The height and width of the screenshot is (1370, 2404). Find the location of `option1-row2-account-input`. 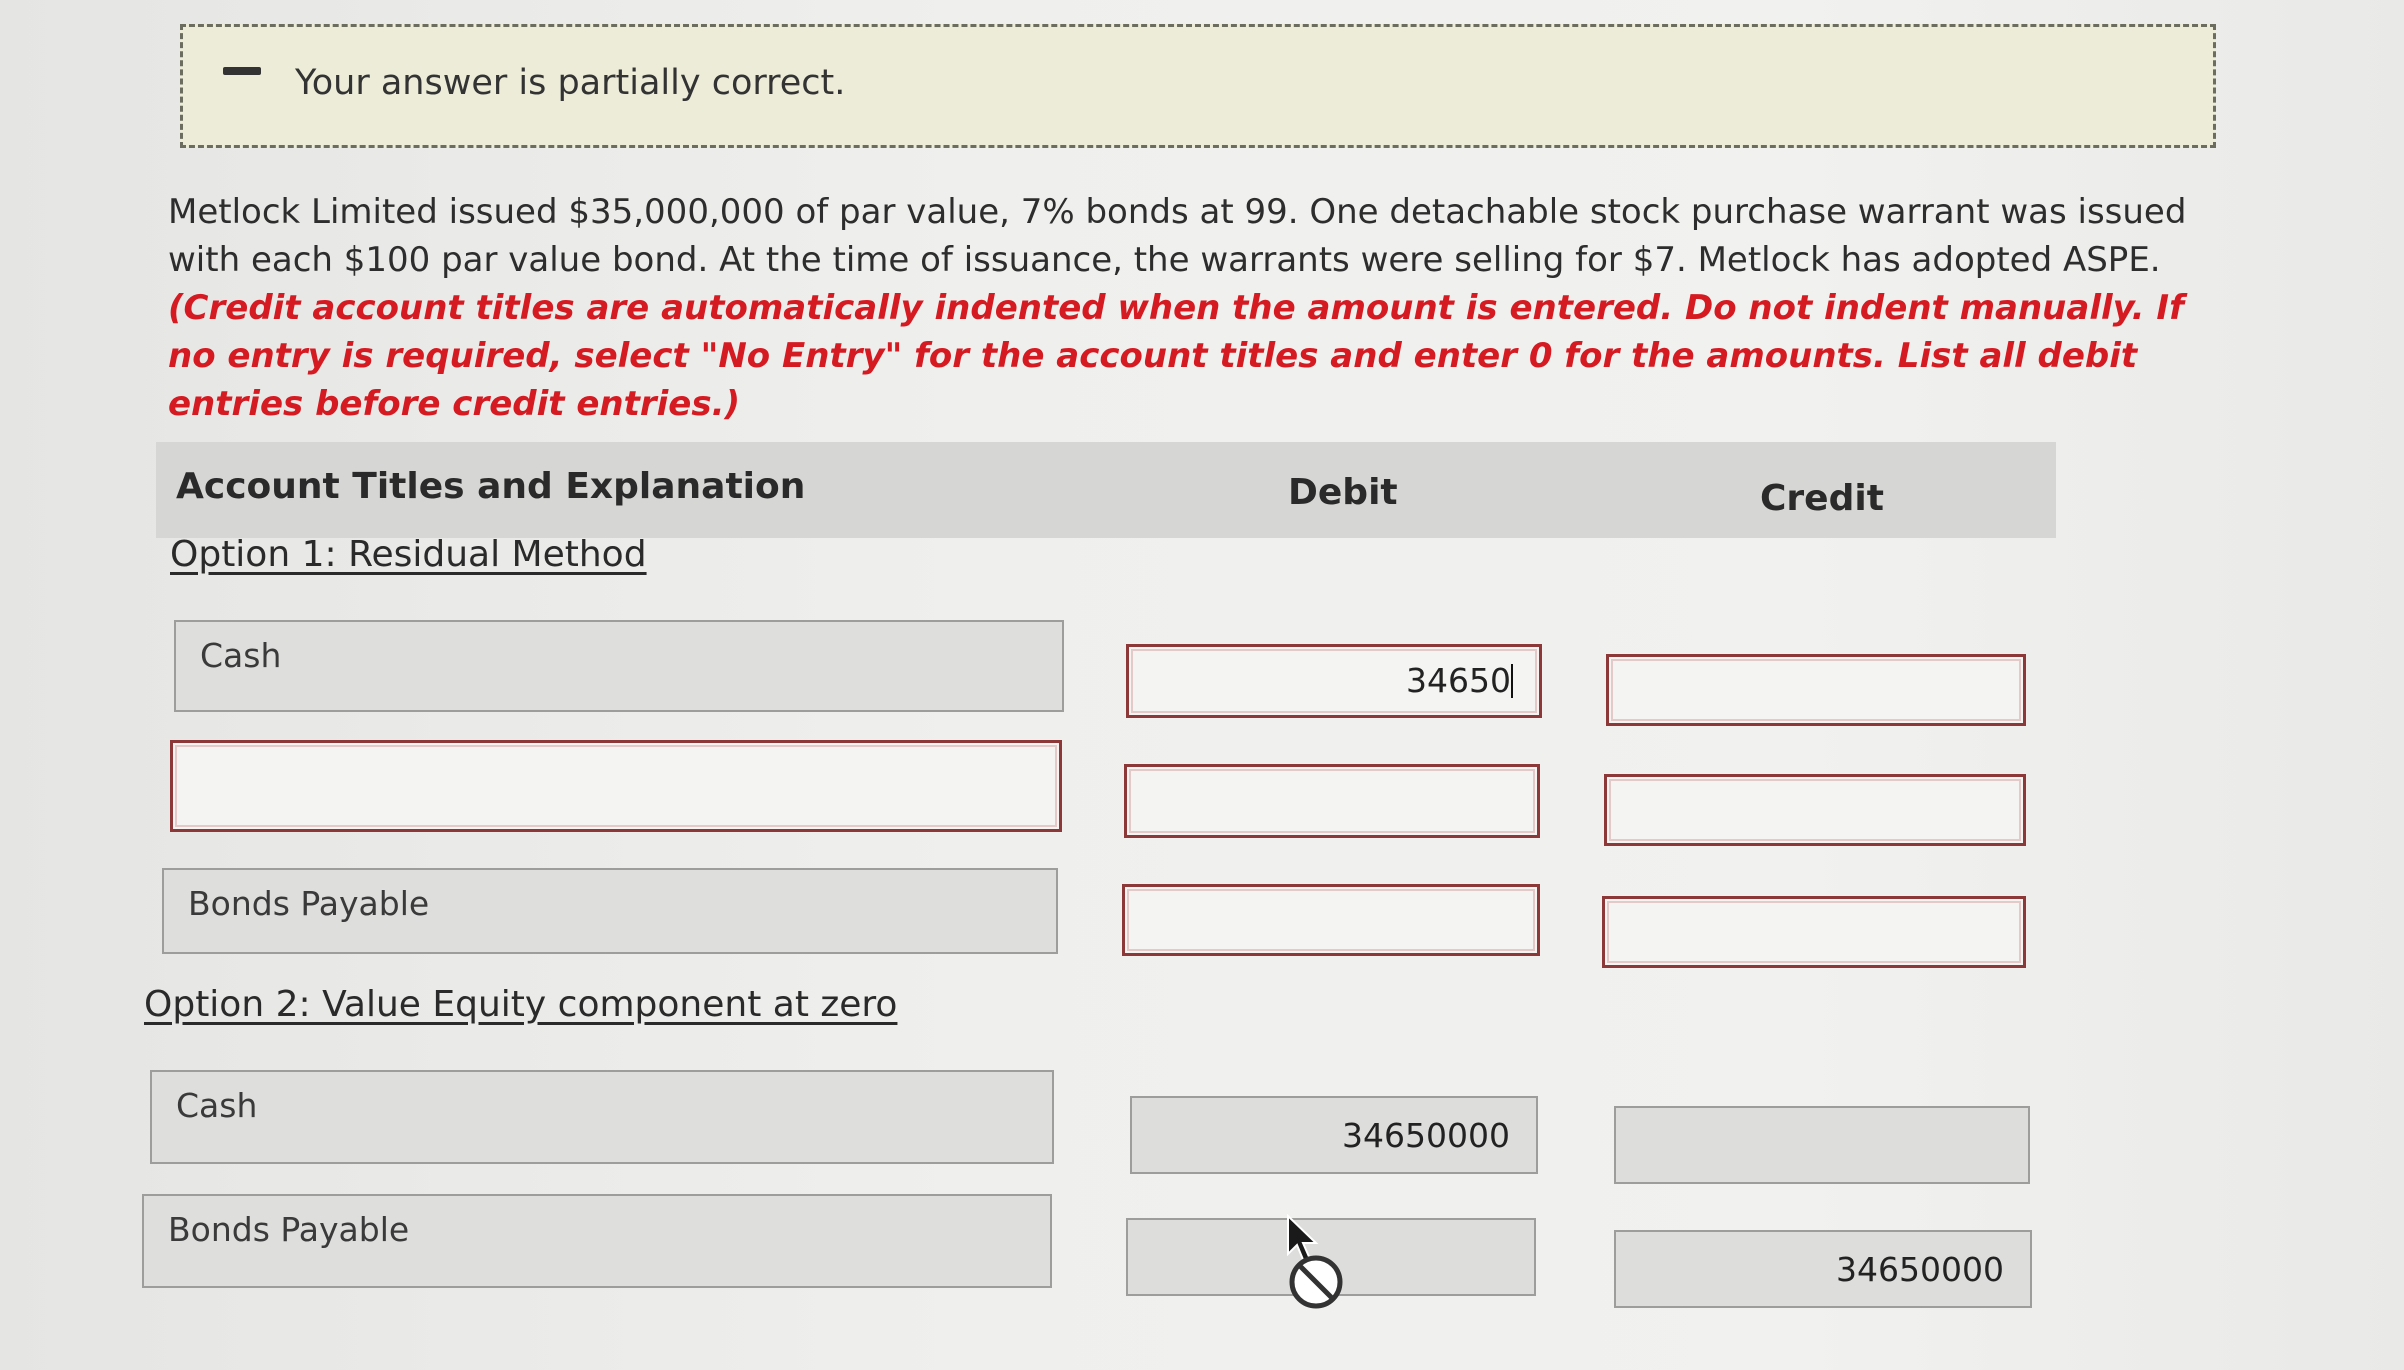

option1-row2-account-input is located at coordinates (616, 786).